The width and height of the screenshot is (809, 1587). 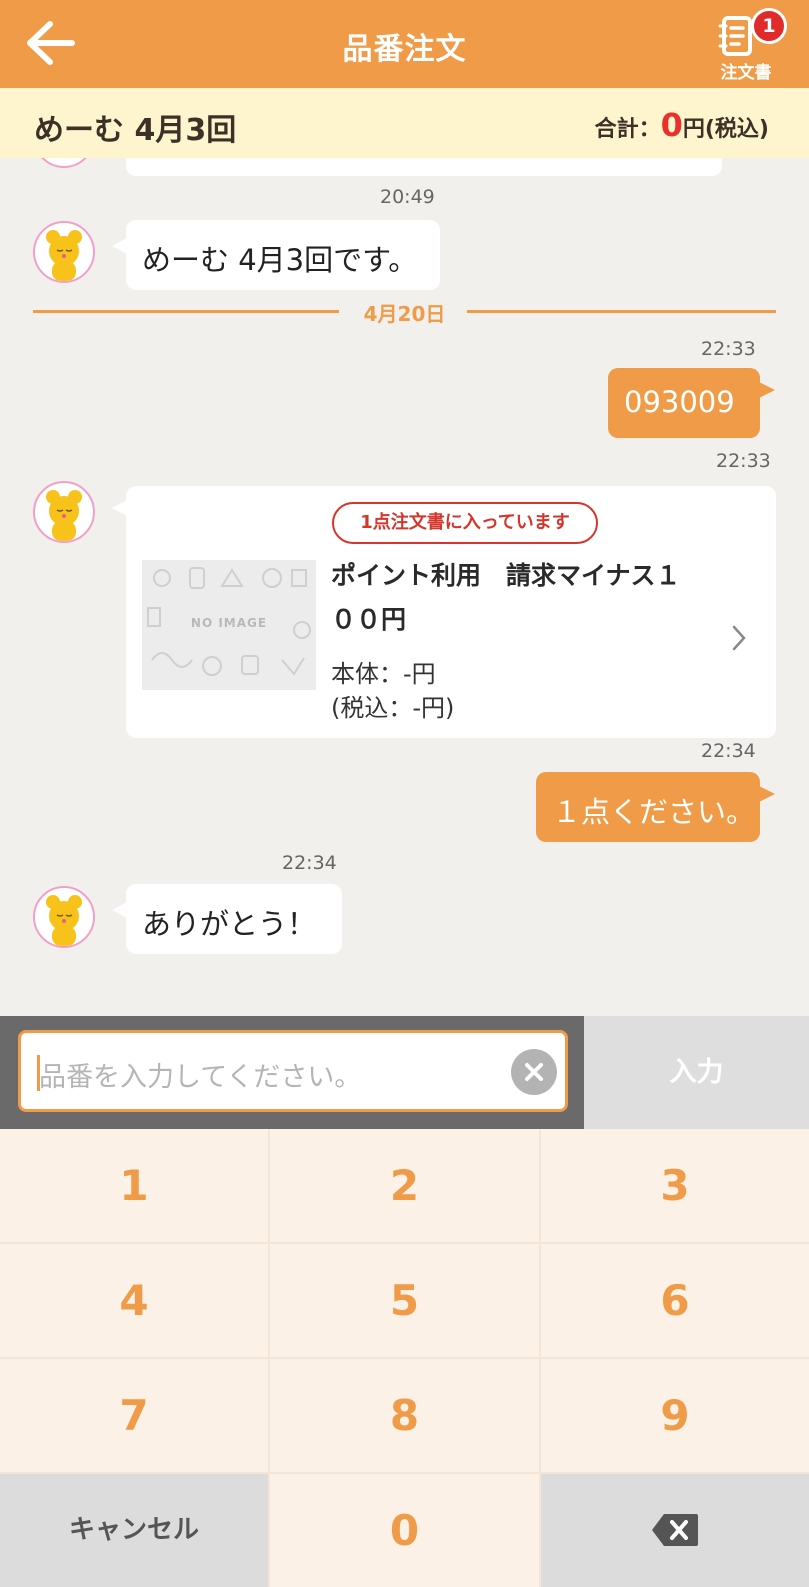 I want to click on key-1: 1, so click(x=134, y=1185).